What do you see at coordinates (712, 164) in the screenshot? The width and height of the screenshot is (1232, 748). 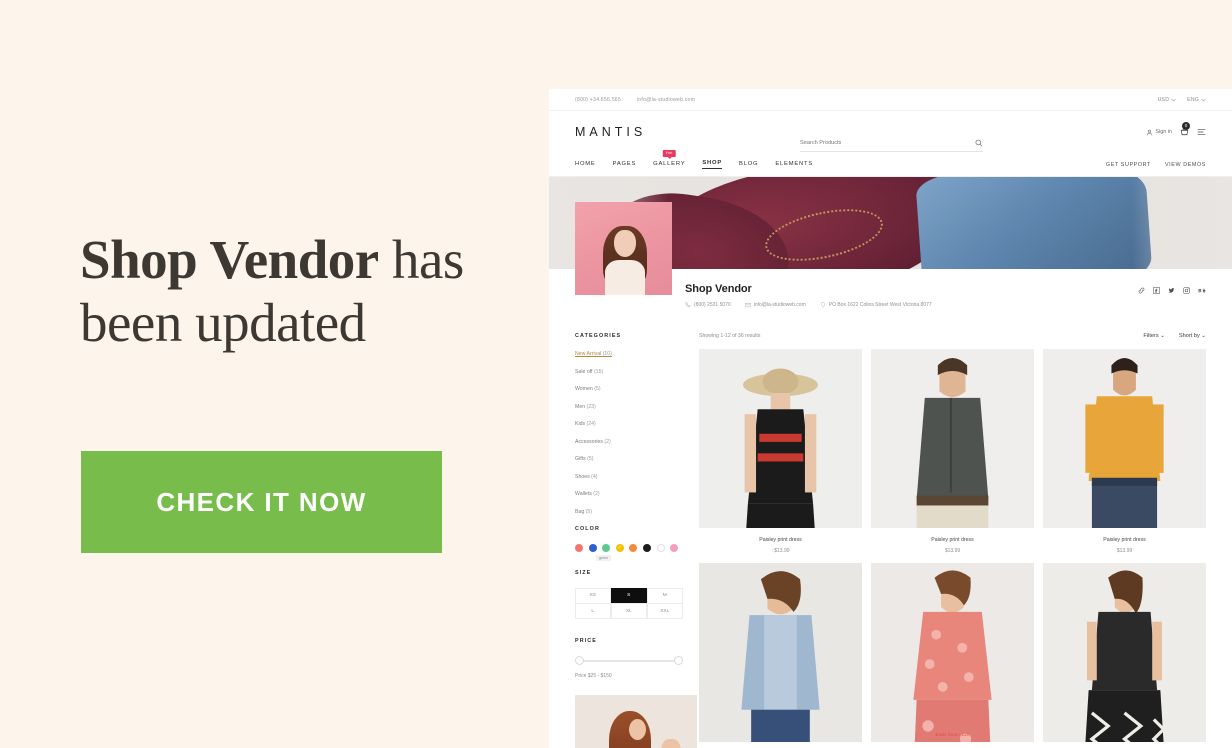 I see `nav-item-shop: SHOP` at bounding box center [712, 164].